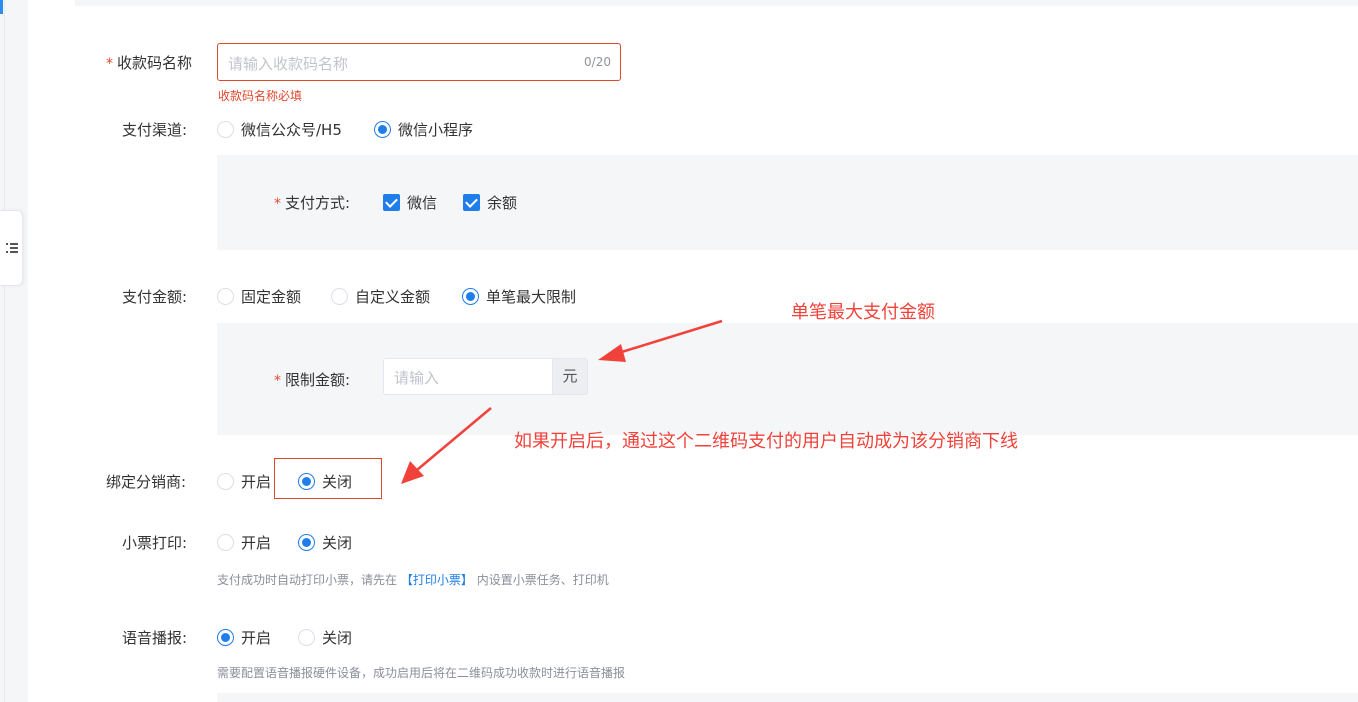 Image resolution: width=1358 pixels, height=702 pixels. What do you see at coordinates (446, 445) in the screenshot?
I see `arrow-to-bind-distributor` at bounding box center [446, 445].